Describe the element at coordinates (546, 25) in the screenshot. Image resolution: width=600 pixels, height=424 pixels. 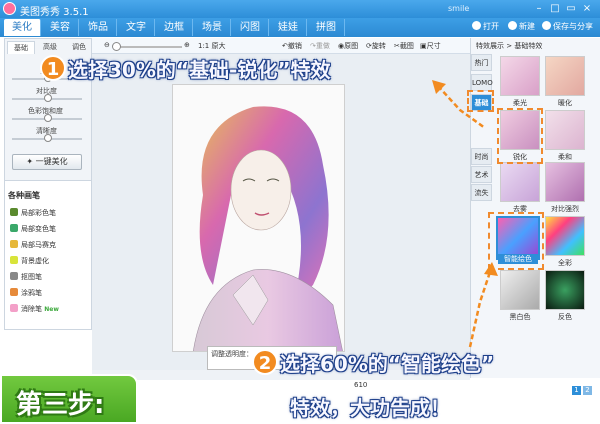
I see `save-icon` at that location.